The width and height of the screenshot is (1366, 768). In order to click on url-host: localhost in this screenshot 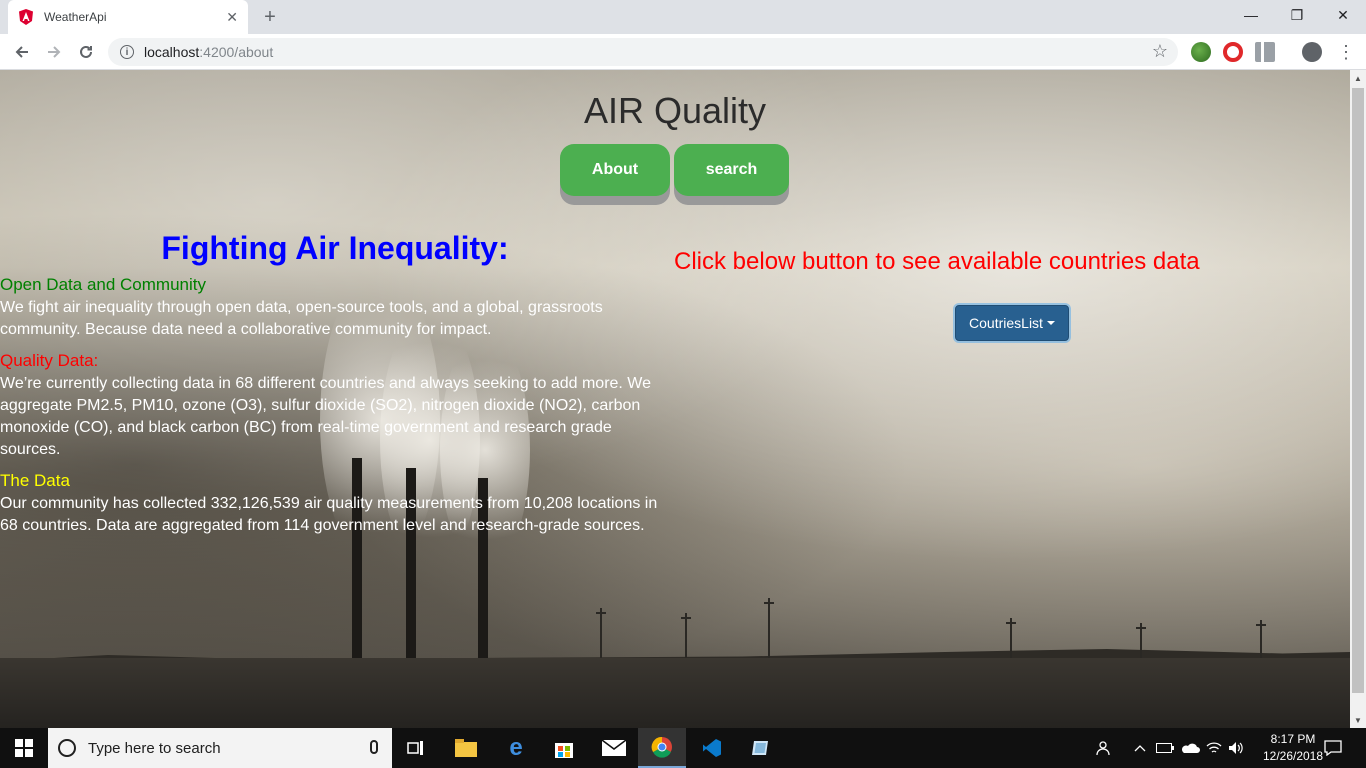, I will do `click(172, 52)`.